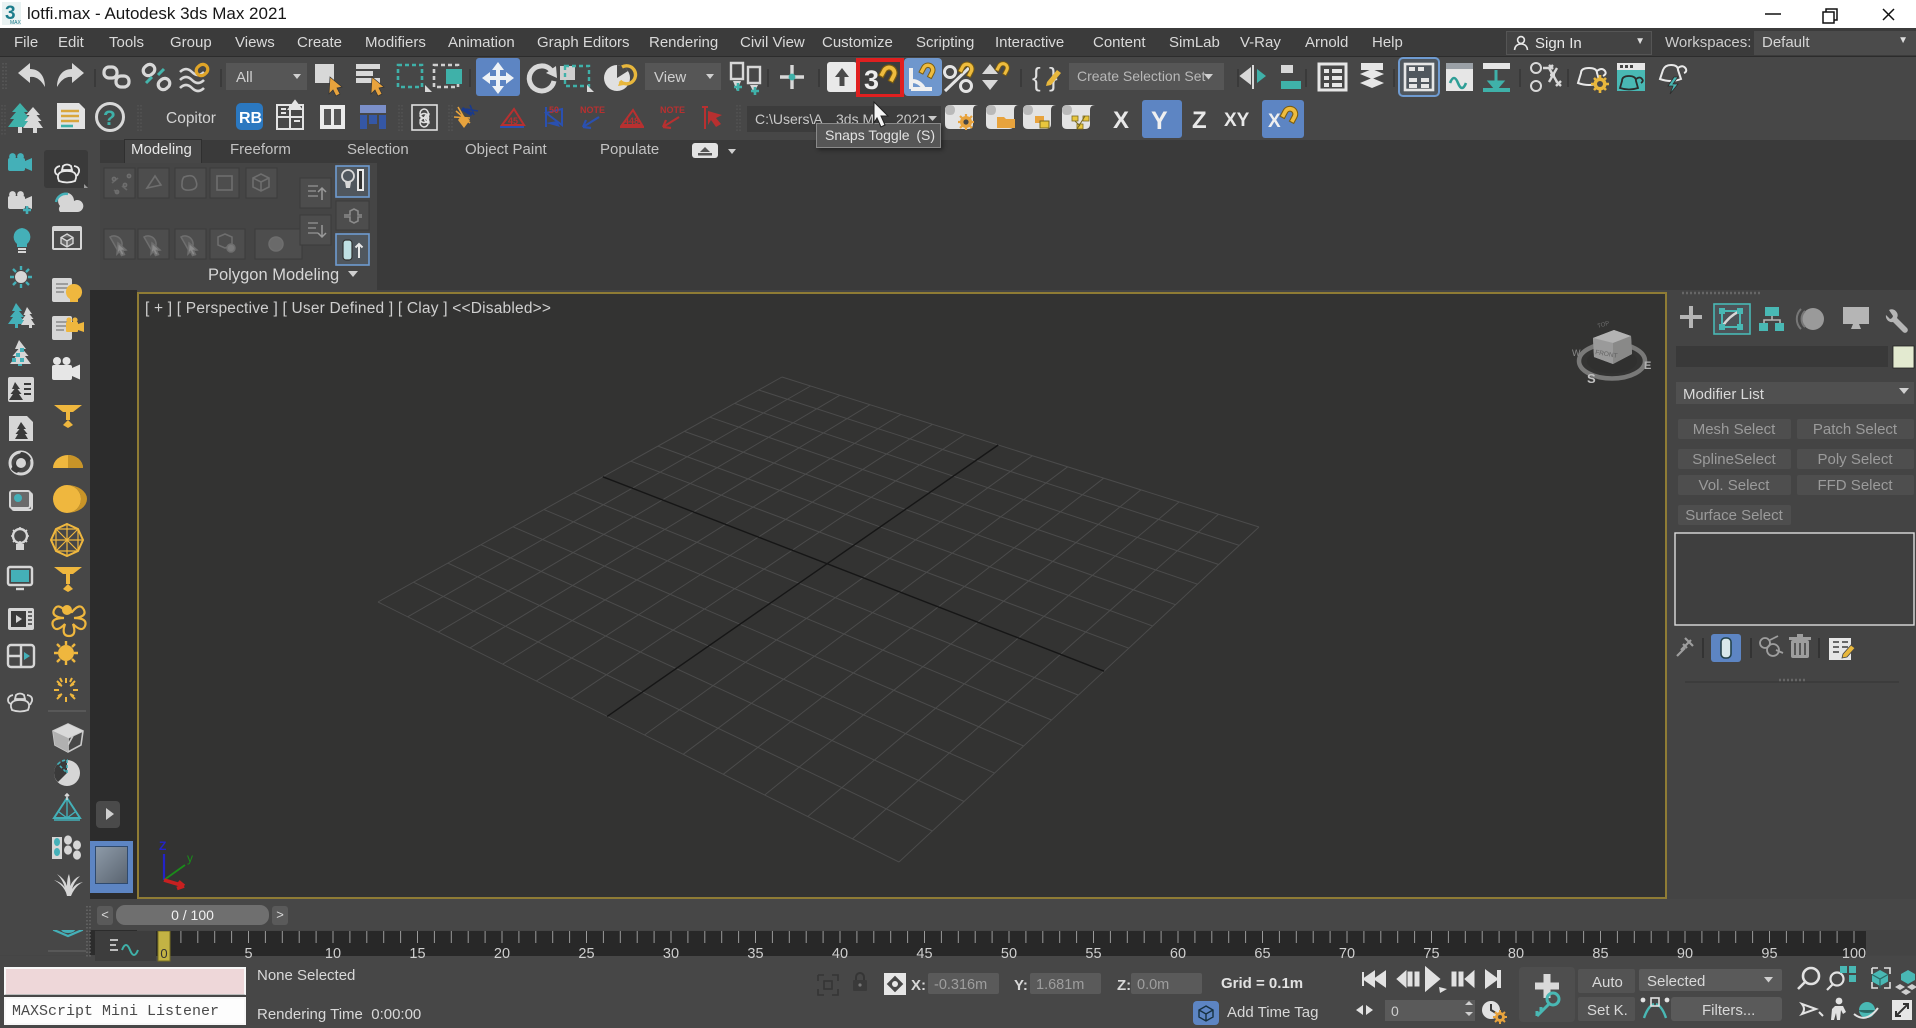  What do you see at coordinates (1855, 485) in the screenshot?
I see `svg-text: FFD Select` at bounding box center [1855, 485].